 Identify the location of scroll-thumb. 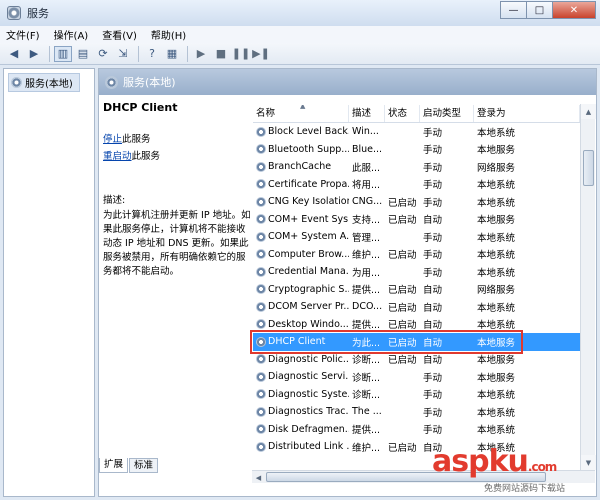
(588, 168).